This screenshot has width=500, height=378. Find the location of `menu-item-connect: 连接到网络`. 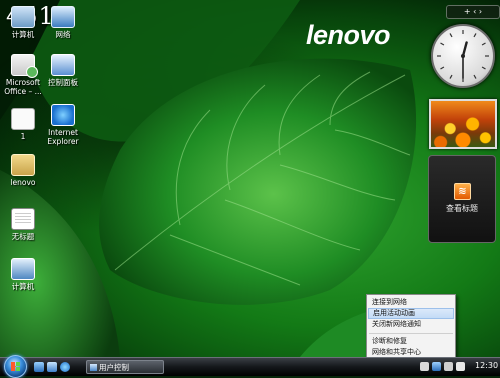

menu-item-connect: 连接到网络 is located at coordinates (411, 302).